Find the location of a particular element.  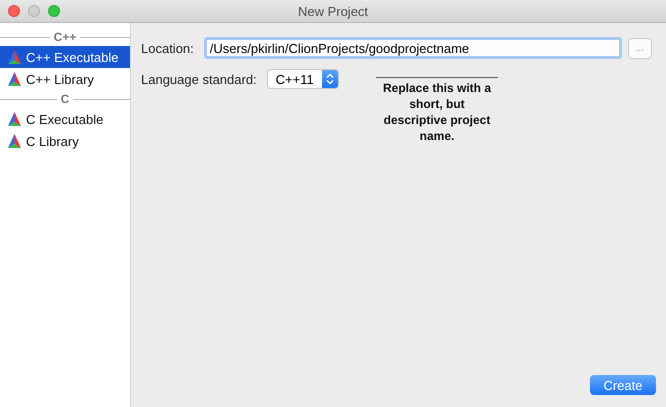

language-select: C++11 is located at coordinates (302, 79).